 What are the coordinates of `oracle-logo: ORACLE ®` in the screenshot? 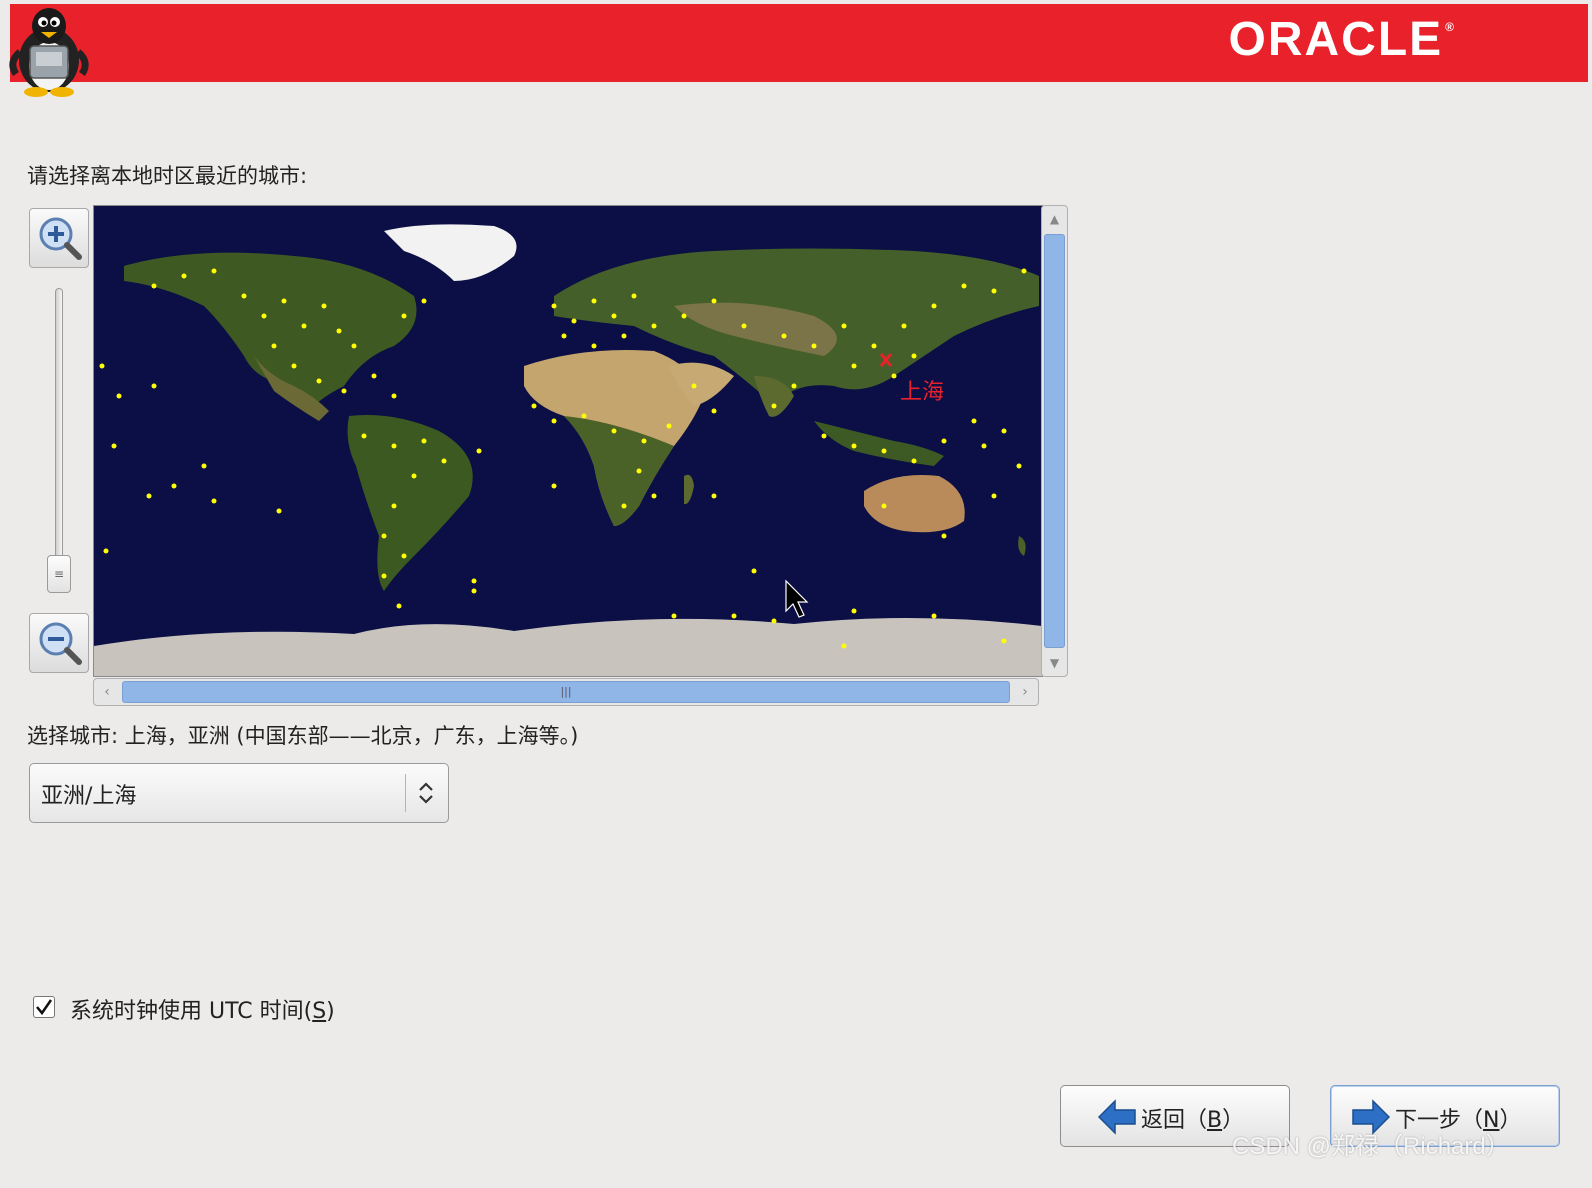 It's located at (1342, 39).